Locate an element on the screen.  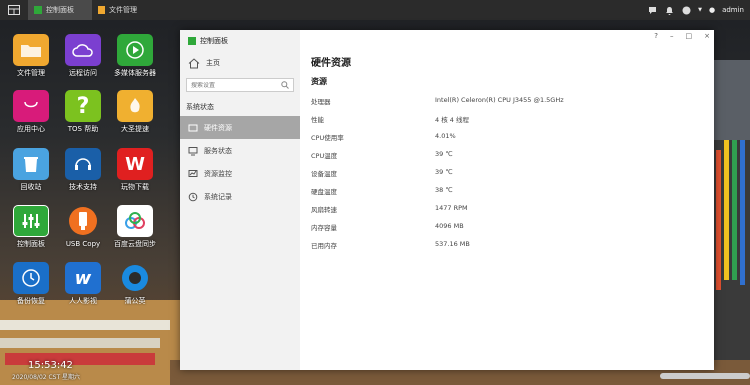
desktop-icon-label: 玩物下载 is located at coordinates (135, 187).